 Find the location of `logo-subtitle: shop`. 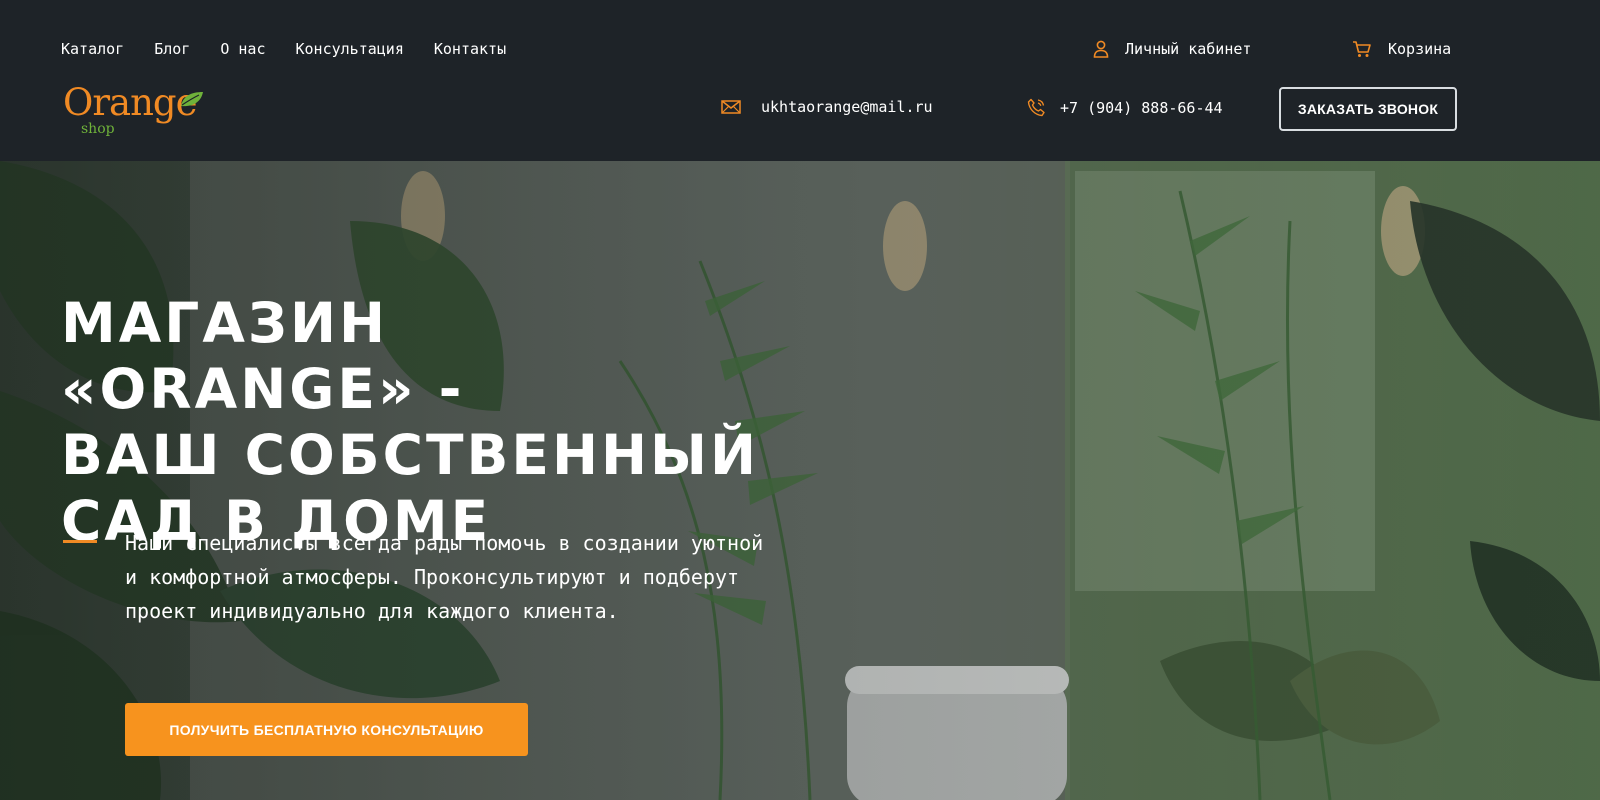

logo-subtitle: shop is located at coordinates (98, 129).